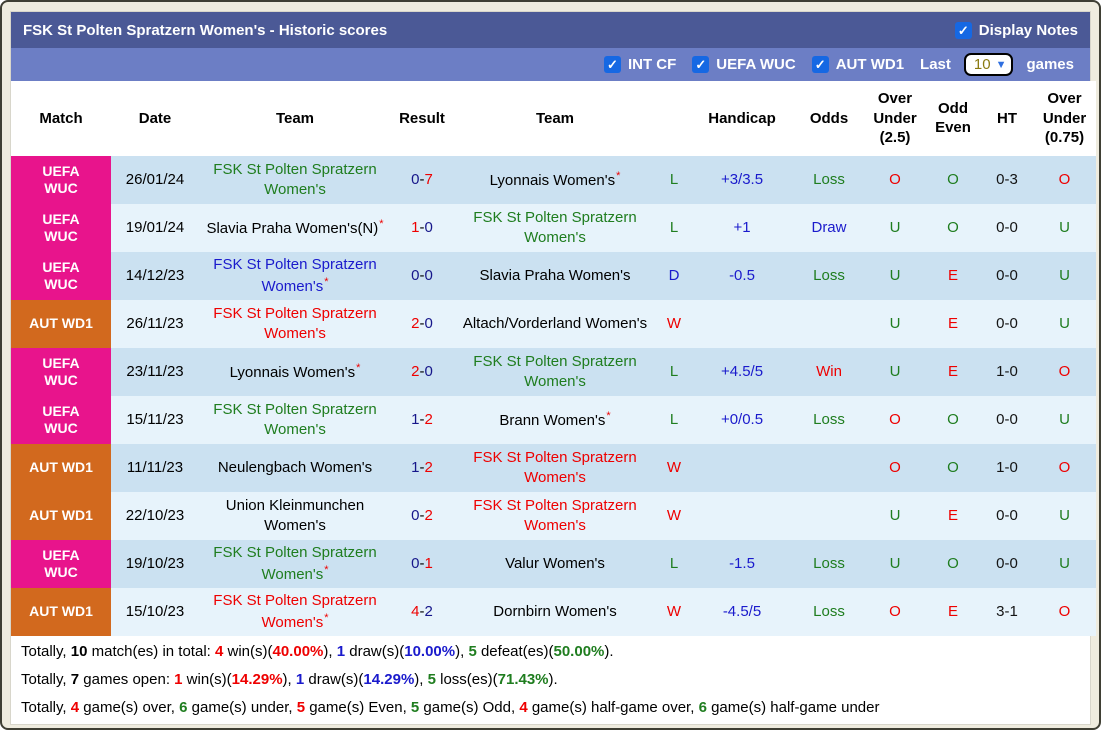 The height and width of the screenshot is (730, 1101). I want to click on aut-wd1-checkbox: ✓, so click(820, 64).